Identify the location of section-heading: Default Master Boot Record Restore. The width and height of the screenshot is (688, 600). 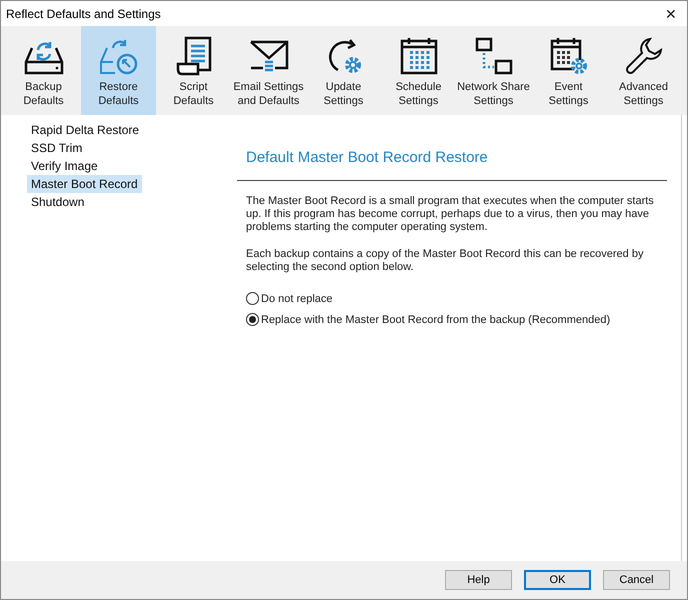
(452, 165).